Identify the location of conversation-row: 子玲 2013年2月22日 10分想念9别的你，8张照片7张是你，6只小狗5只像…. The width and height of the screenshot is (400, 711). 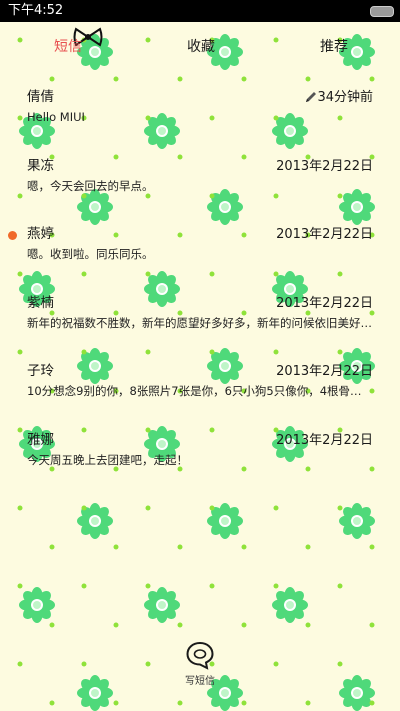
(200, 388).